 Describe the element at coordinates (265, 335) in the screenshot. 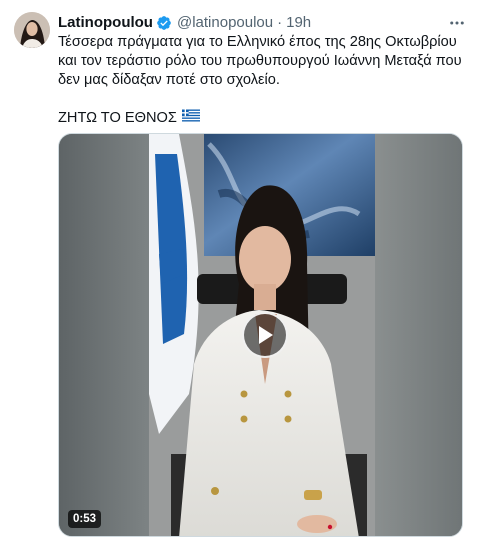

I see `play-icon` at that location.